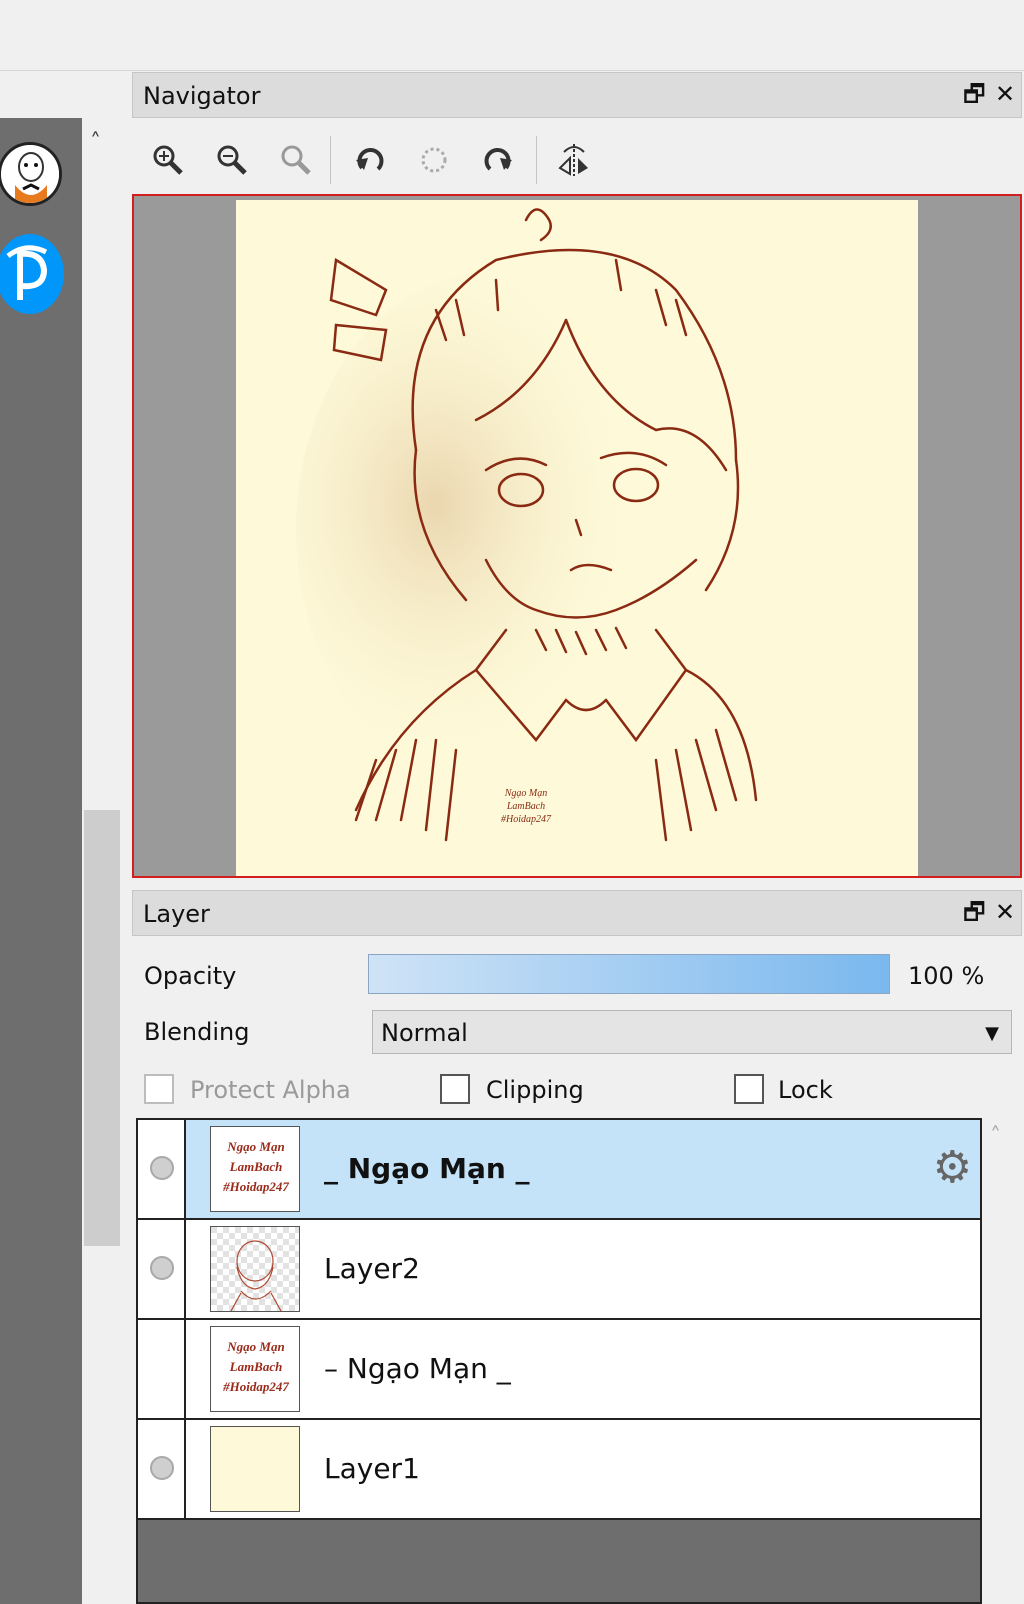  What do you see at coordinates (535, 1090) in the screenshot?
I see `clipping-label: Clipping` at bounding box center [535, 1090].